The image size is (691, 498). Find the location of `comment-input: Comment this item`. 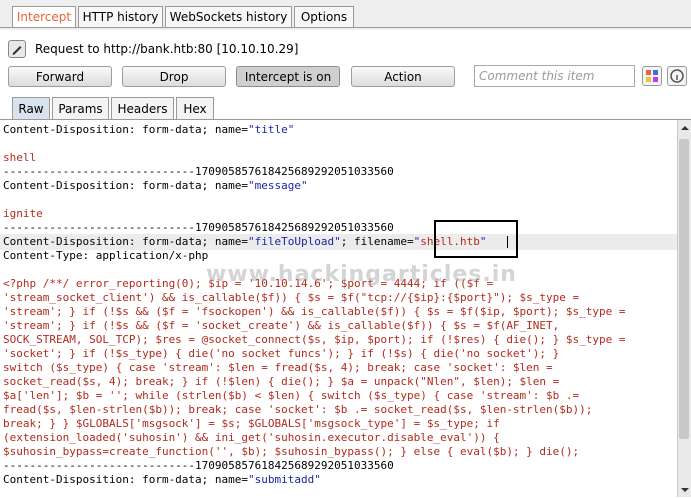

comment-input: Comment this item is located at coordinates (554, 76).